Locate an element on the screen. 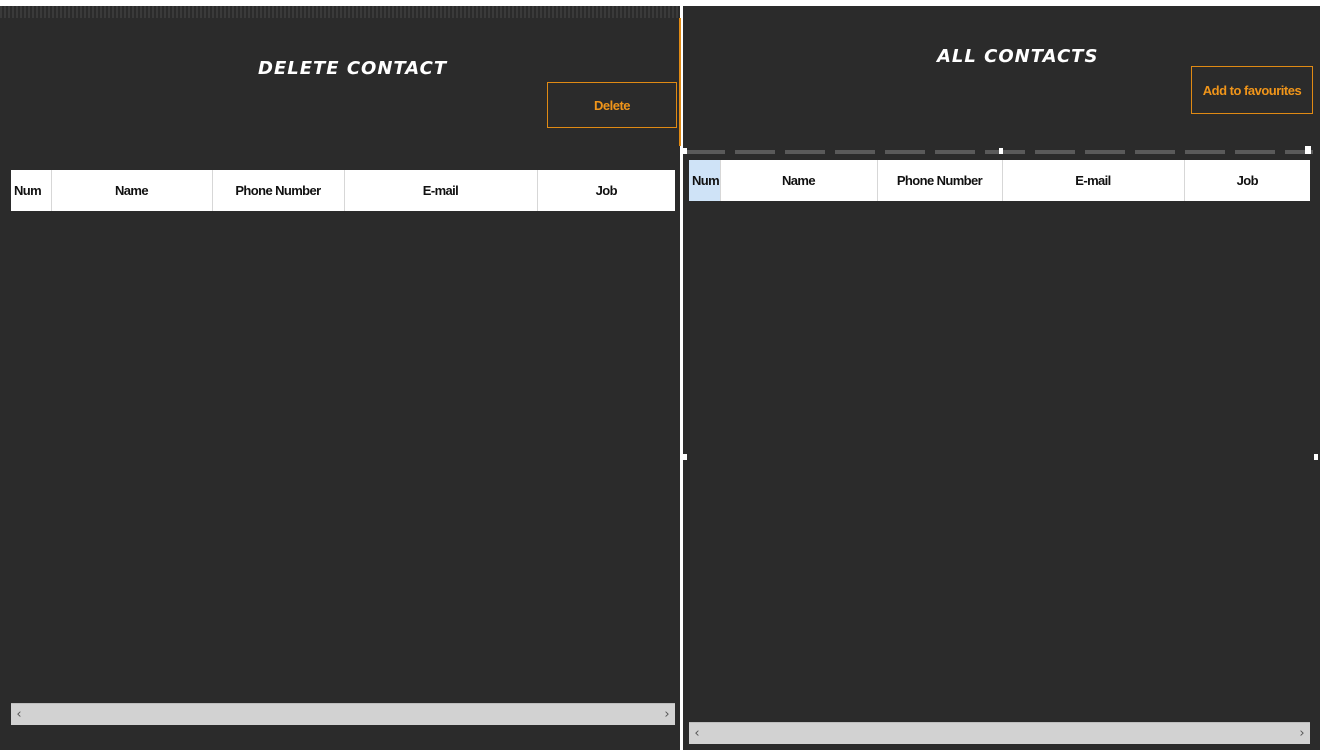  add-to-favourites-button: Add to favourites is located at coordinates (1252, 90).